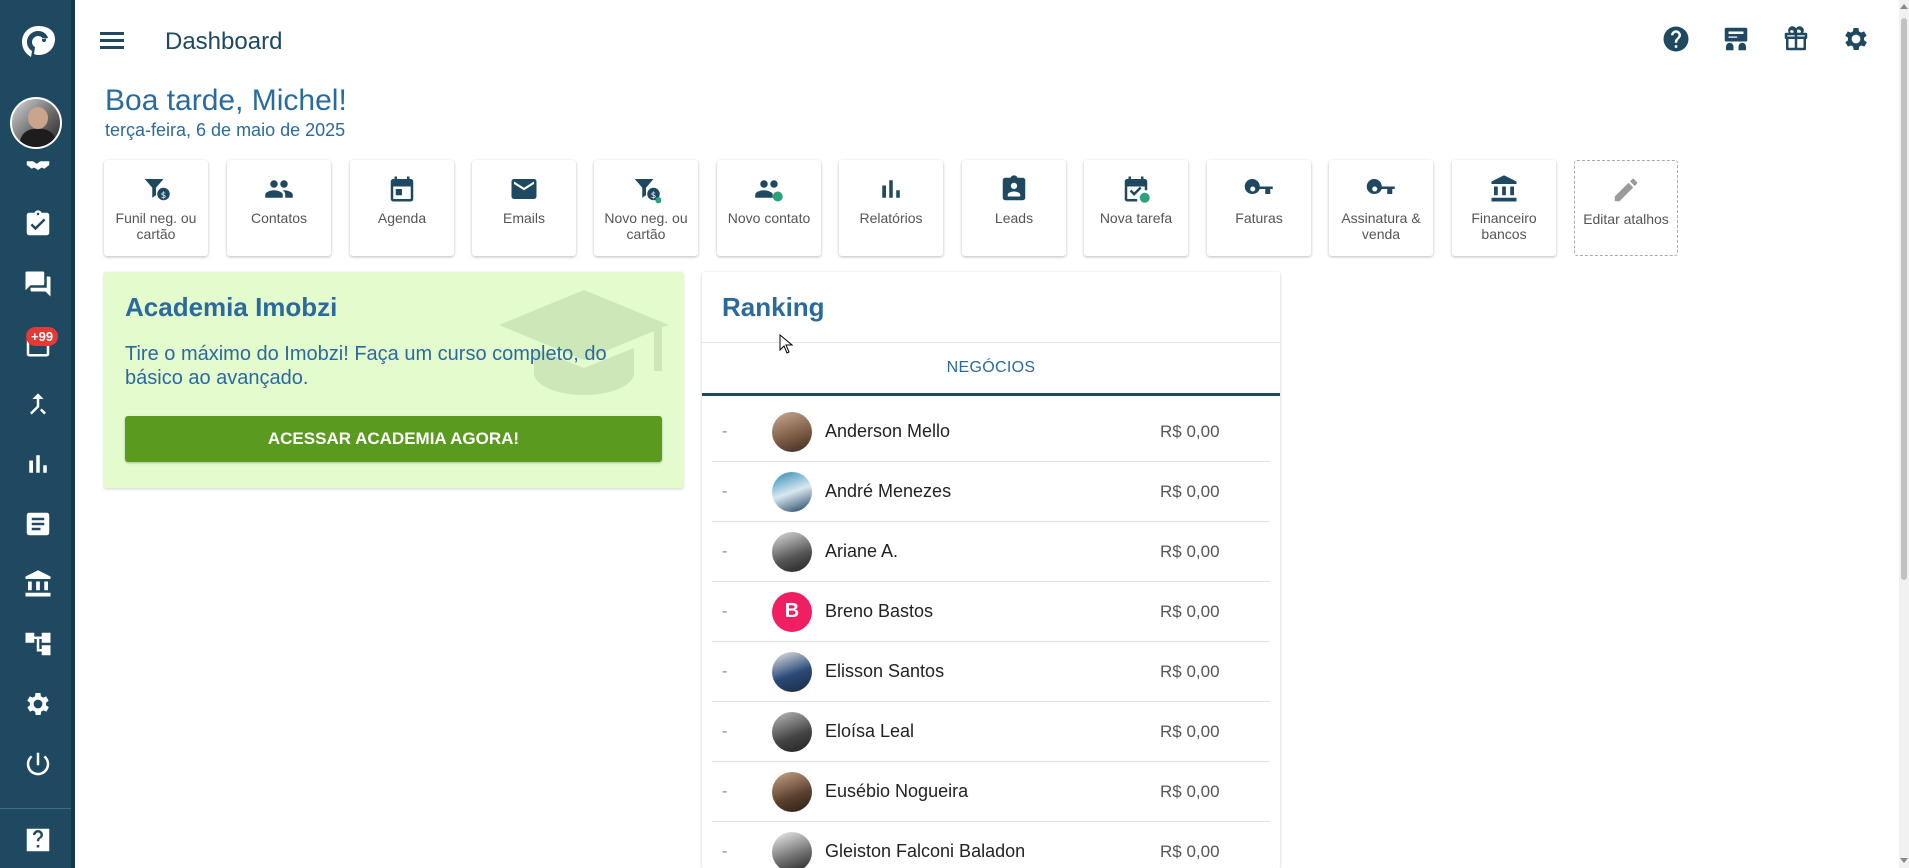 This screenshot has height=868, width=1909. What do you see at coordinates (524, 208) in the screenshot?
I see `shortcut-emails: Emails` at bounding box center [524, 208].